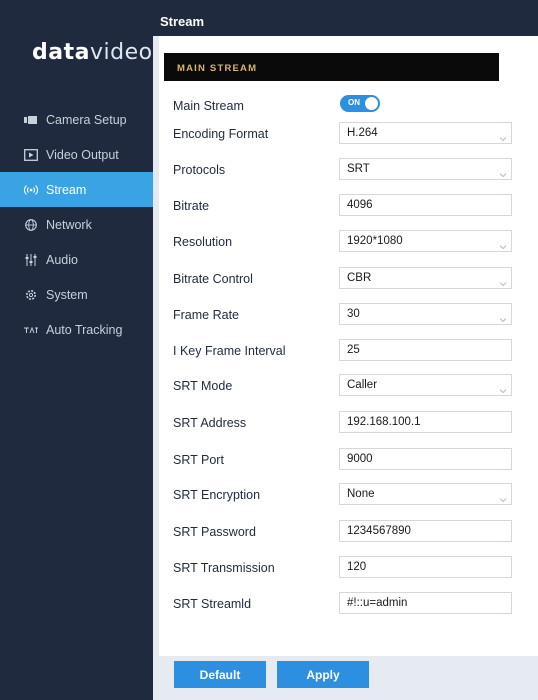 The height and width of the screenshot is (700, 538). What do you see at coordinates (229, 351) in the screenshot?
I see `key-frame-interval-label: I Key Frame Interval` at bounding box center [229, 351].